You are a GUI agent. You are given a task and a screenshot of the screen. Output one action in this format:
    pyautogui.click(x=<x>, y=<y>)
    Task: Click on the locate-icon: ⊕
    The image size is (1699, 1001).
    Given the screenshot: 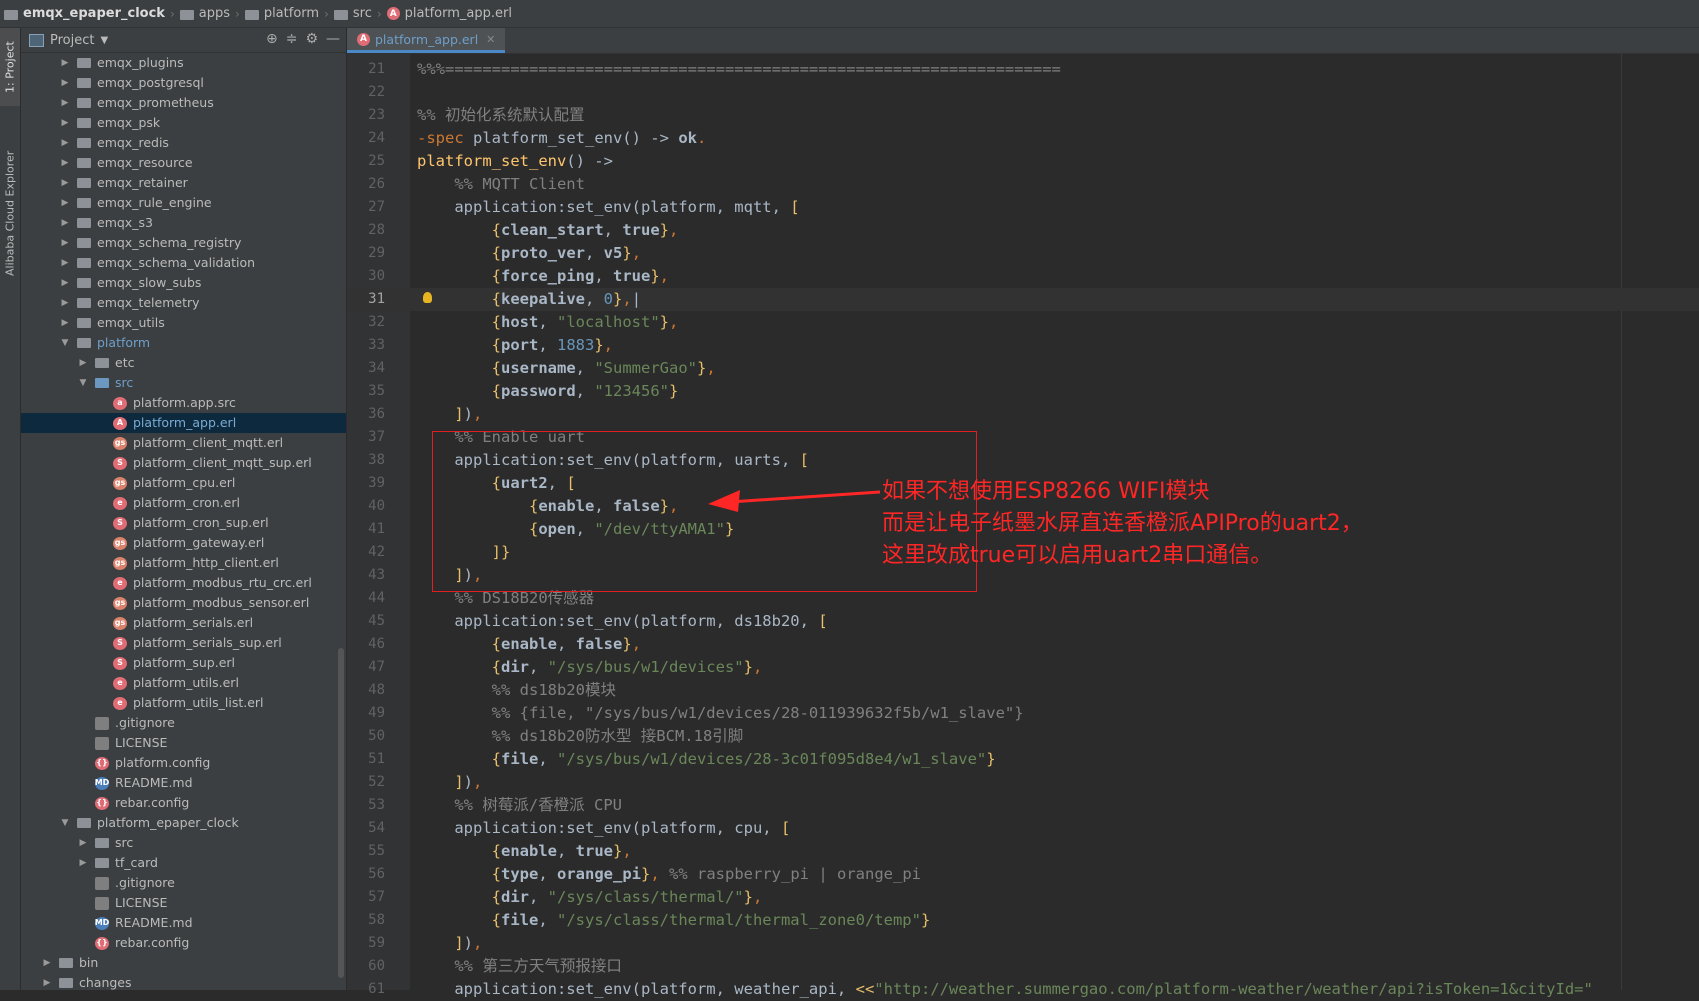 What is the action you would take?
    pyautogui.click(x=272, y=39)
    